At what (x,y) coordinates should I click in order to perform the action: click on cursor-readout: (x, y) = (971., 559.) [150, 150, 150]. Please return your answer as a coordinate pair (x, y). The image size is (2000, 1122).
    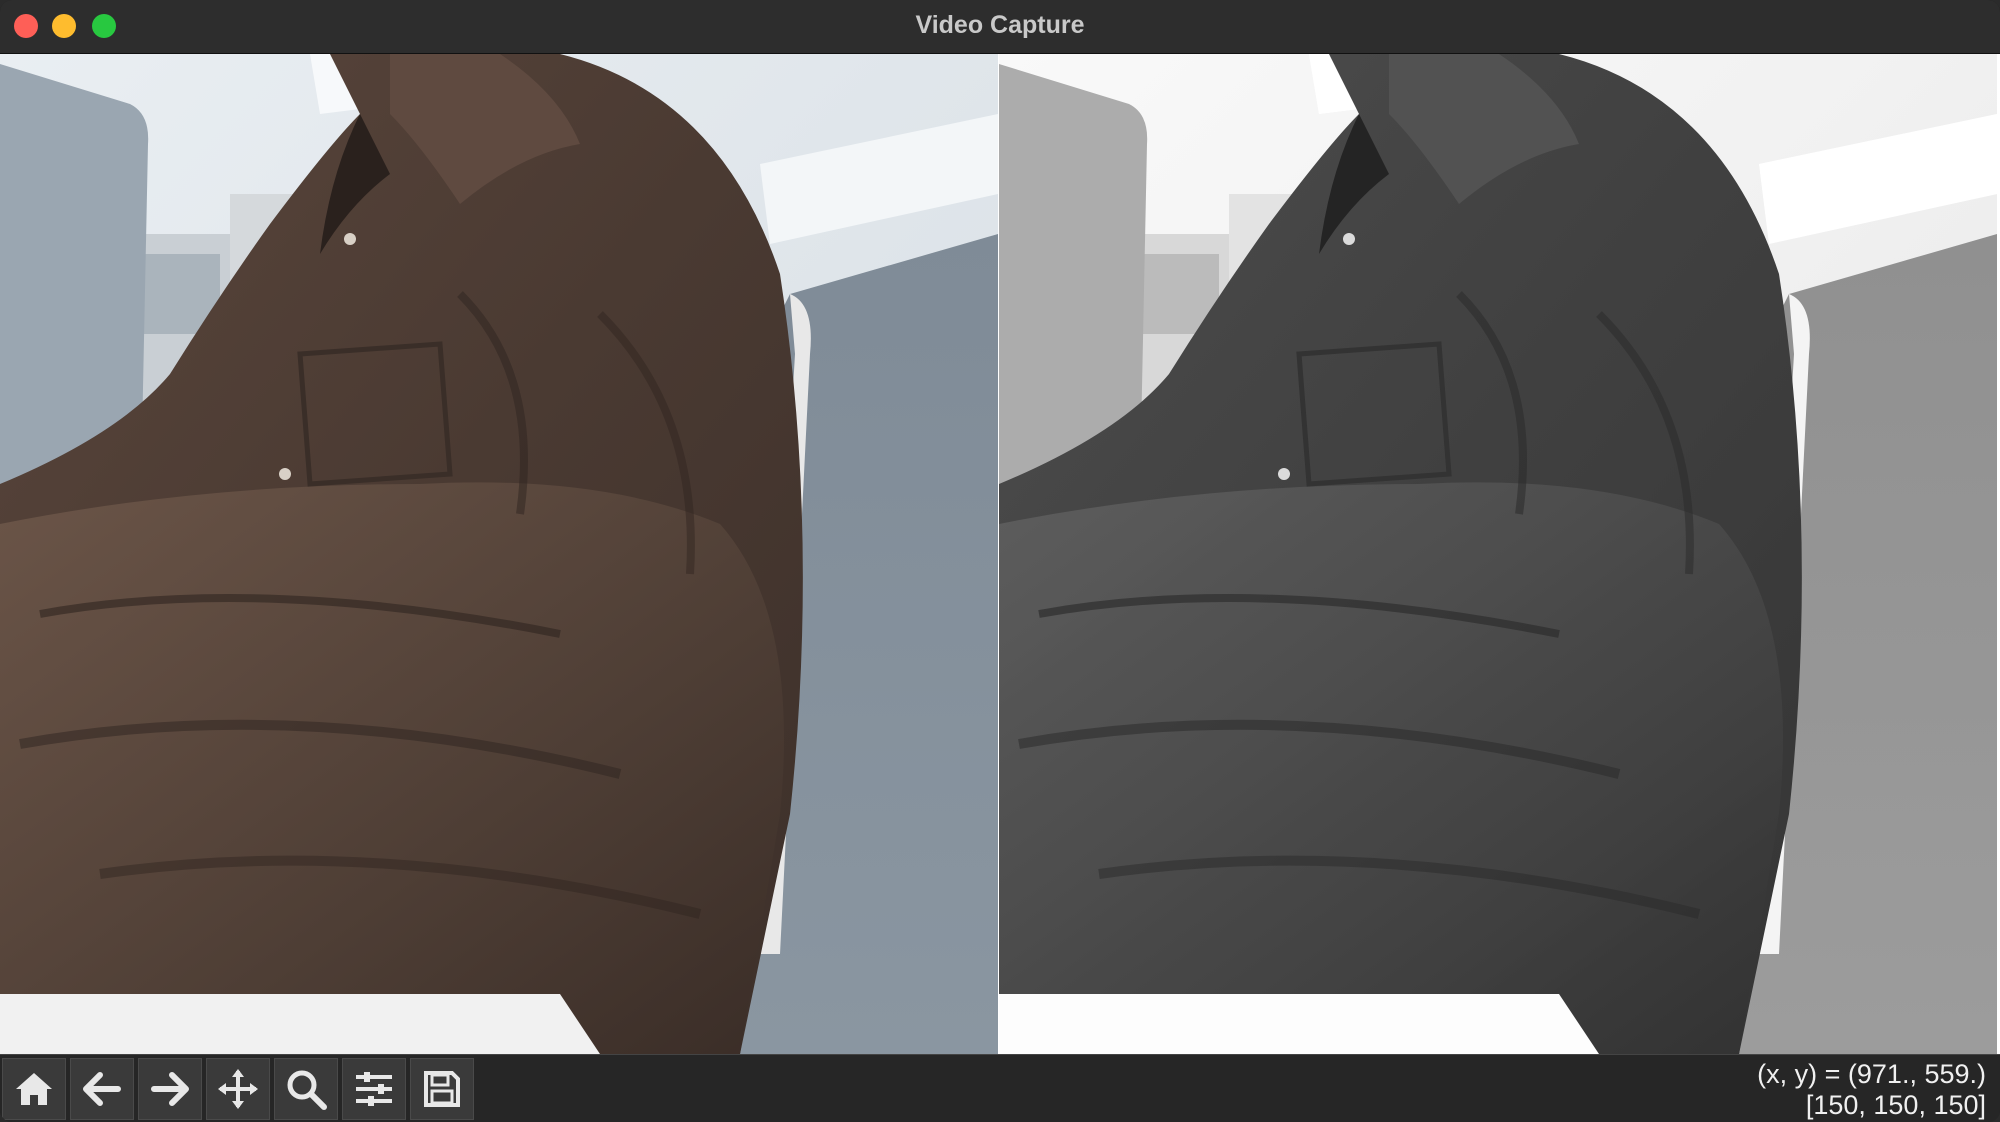
    Looking at the image, I should click on (1871, 1090).